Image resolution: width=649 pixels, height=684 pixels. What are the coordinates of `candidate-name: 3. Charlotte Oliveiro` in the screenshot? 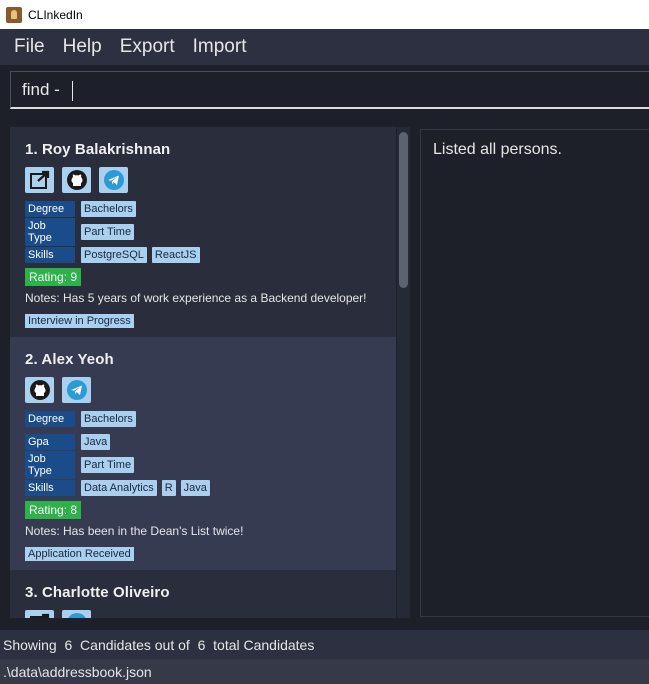 It's located at (97, 592).